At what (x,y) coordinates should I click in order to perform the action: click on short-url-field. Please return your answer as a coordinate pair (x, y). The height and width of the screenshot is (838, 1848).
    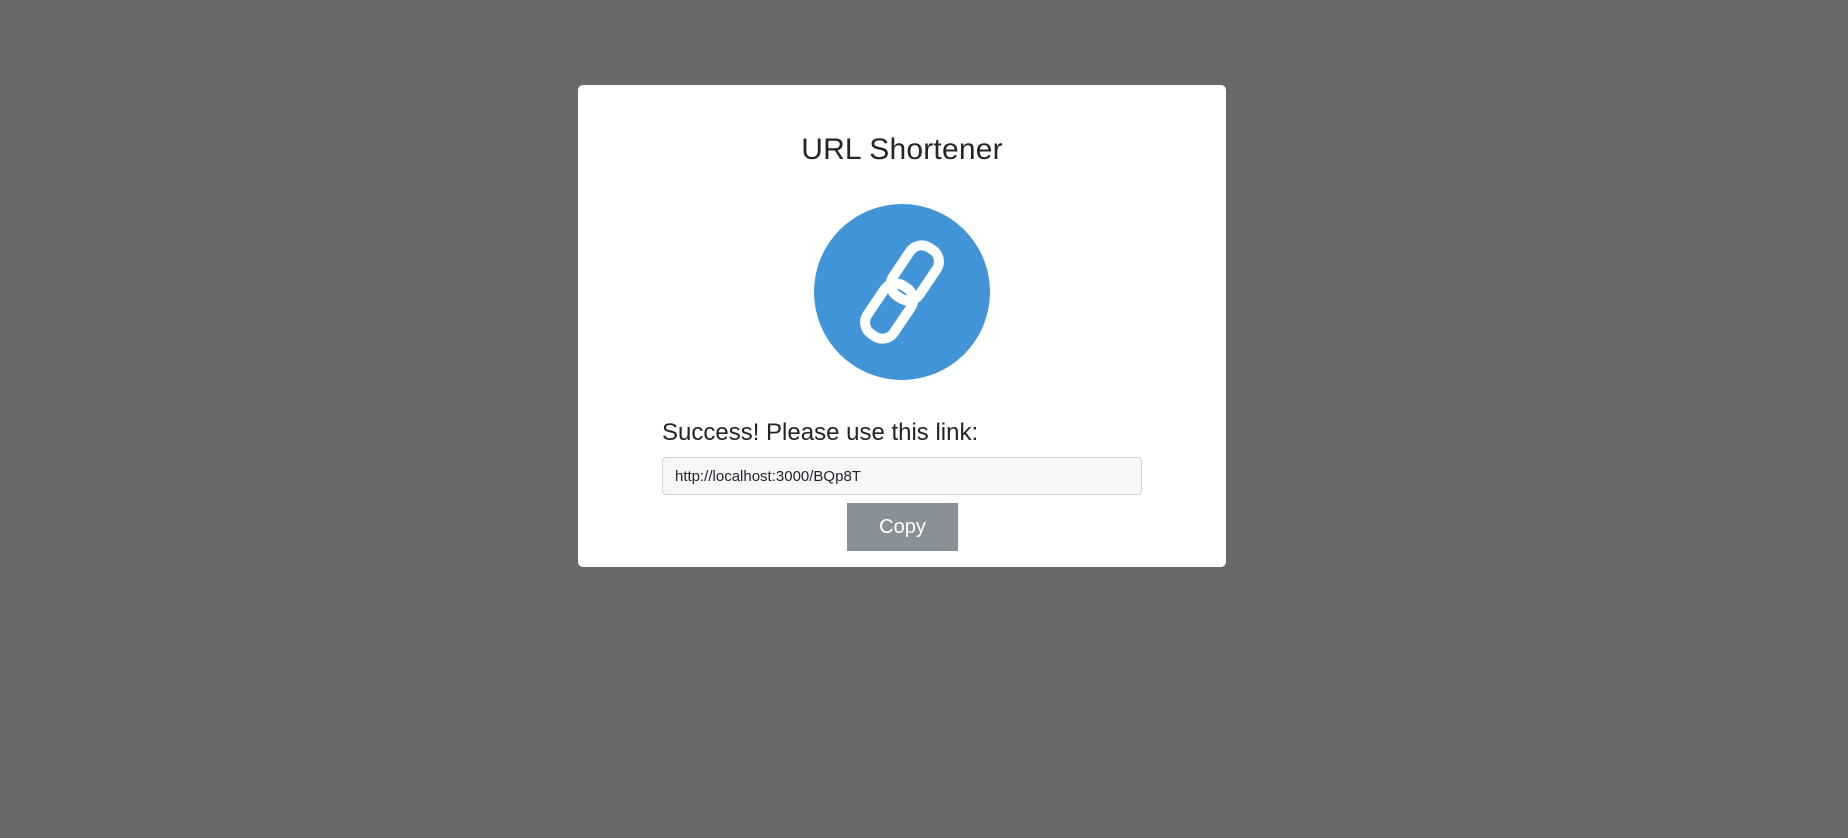
    Looking at the image, I should click on (902, 476).